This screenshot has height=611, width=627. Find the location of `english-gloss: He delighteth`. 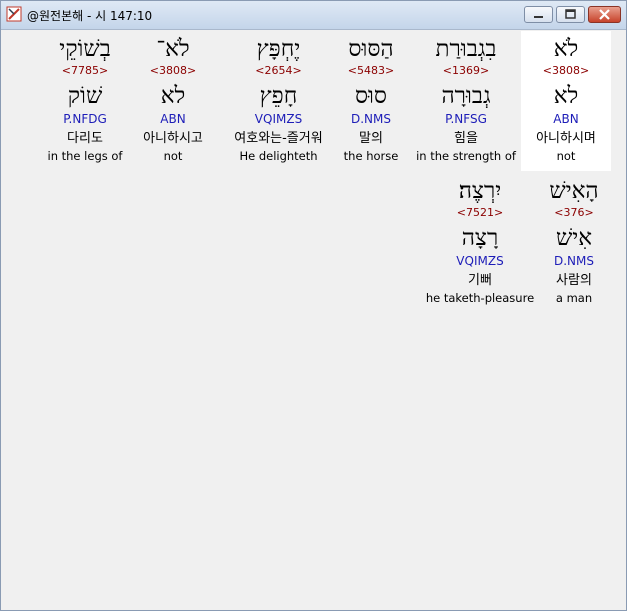

english-gloss: He delighteth is located at coordinates (278, 156).